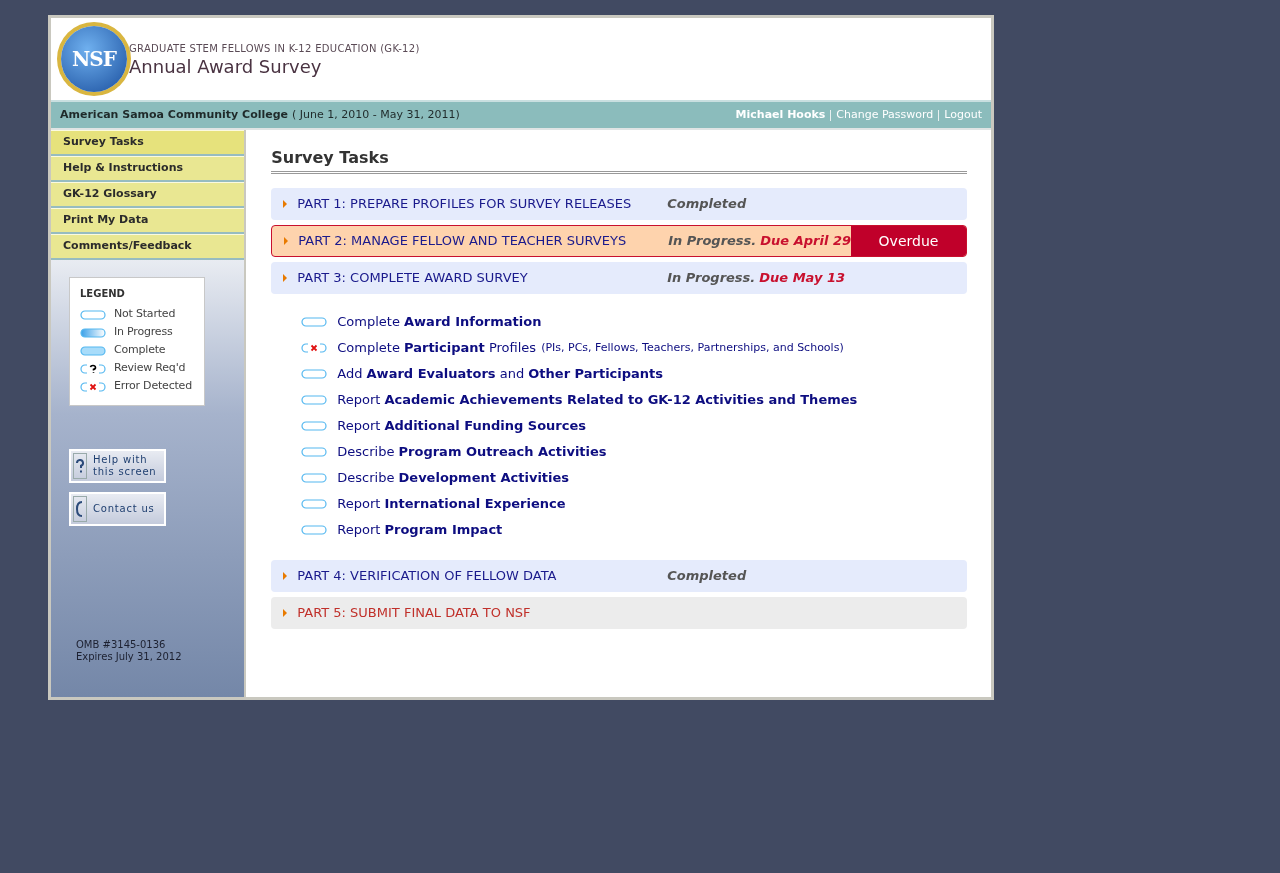 Image resolution: width=1280 pixels, height=873 pixels. What do you see at coordinates (465, 204) in the screenshot?
I see `part-title: PART 1: PREPARE PROFILES FOR SURVEY RELEASES` at bounding box center [465, 204].